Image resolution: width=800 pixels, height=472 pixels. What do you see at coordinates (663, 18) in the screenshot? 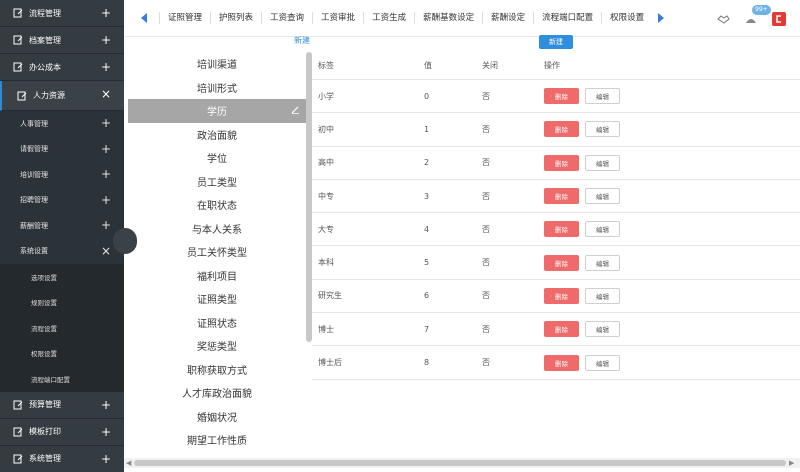
I see `tab-scroll-right-icon` at bounding box center [663, 18].